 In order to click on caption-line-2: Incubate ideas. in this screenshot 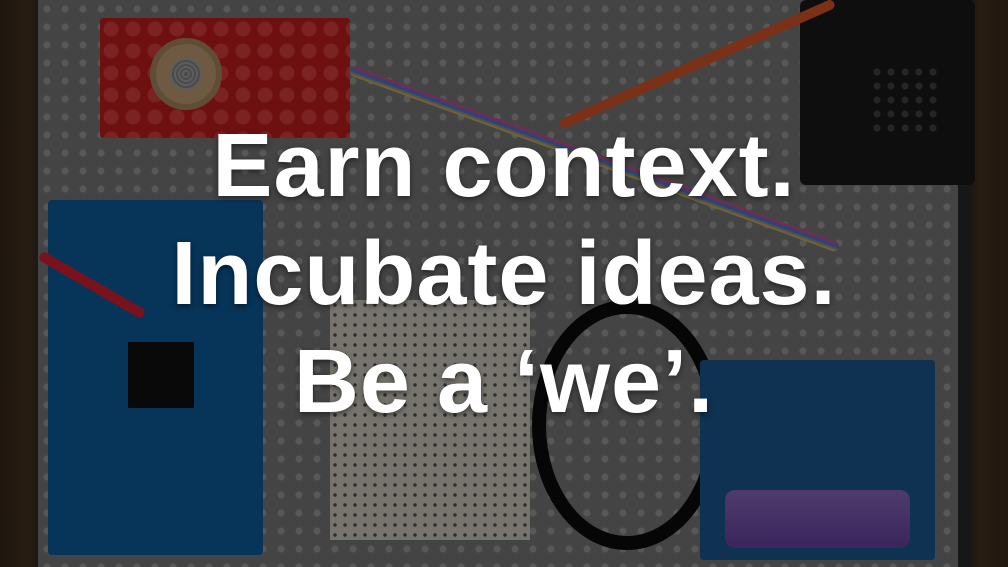, I will do `click(504, 274)`.